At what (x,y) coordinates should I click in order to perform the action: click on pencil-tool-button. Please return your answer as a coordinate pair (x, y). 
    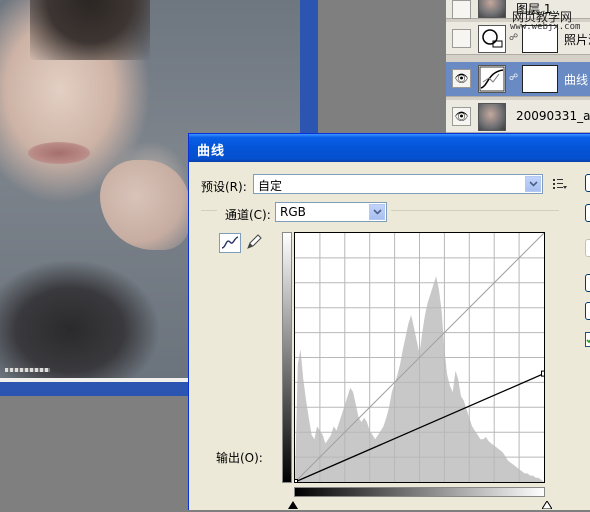
    Looking at the image, I should click on (256, 243).